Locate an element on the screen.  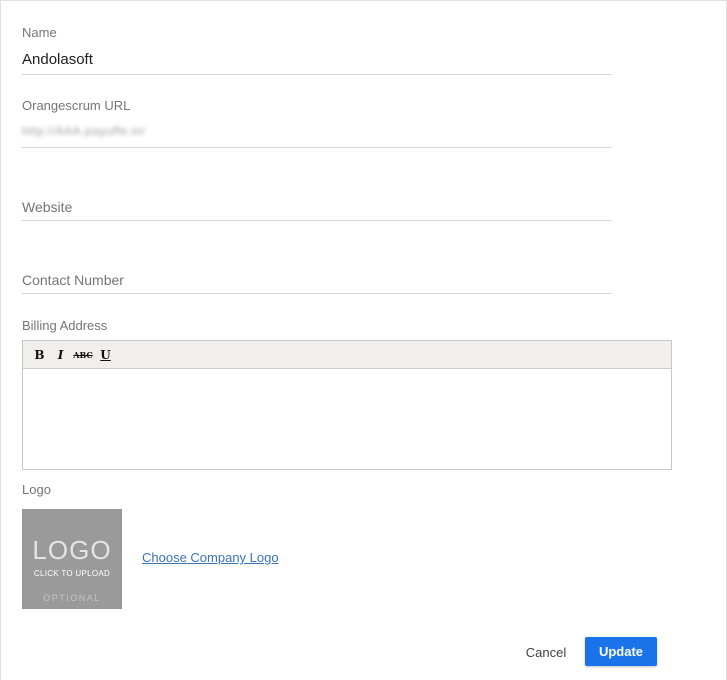
update-button: Update is located at coordinates (621, 651).